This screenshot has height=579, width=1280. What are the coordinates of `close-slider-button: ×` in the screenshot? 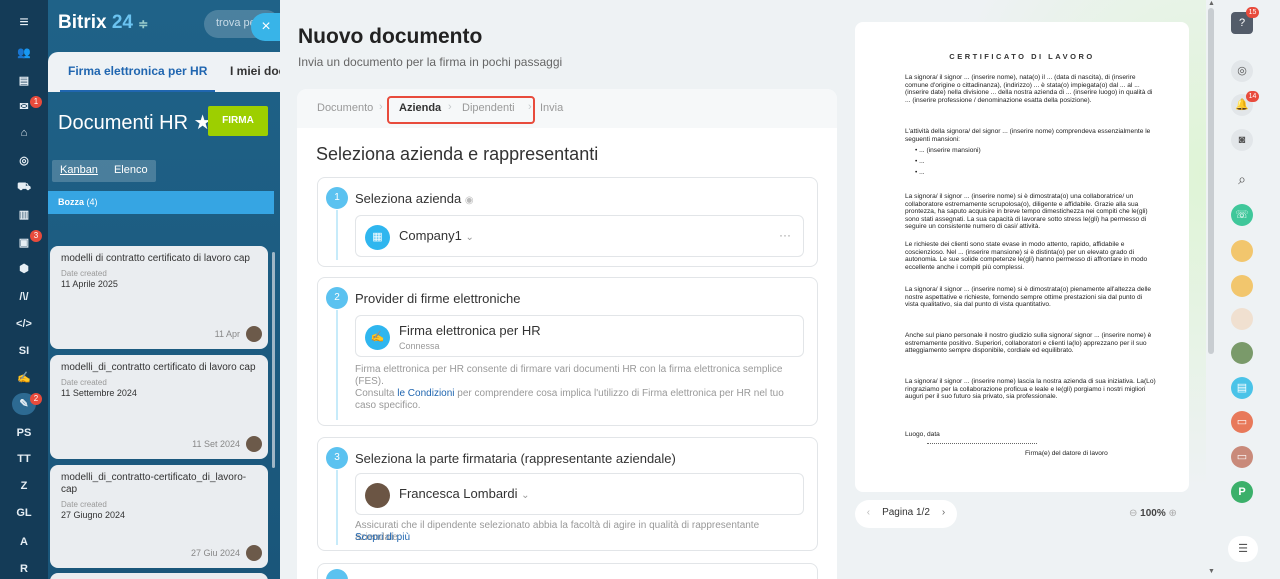 It's located at (266, 27).